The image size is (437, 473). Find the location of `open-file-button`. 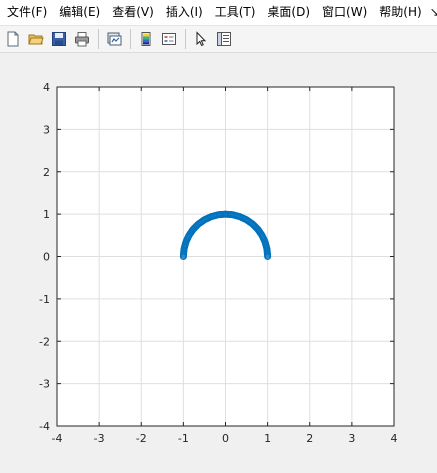

open-file-button is located at coordinates (36, 39).